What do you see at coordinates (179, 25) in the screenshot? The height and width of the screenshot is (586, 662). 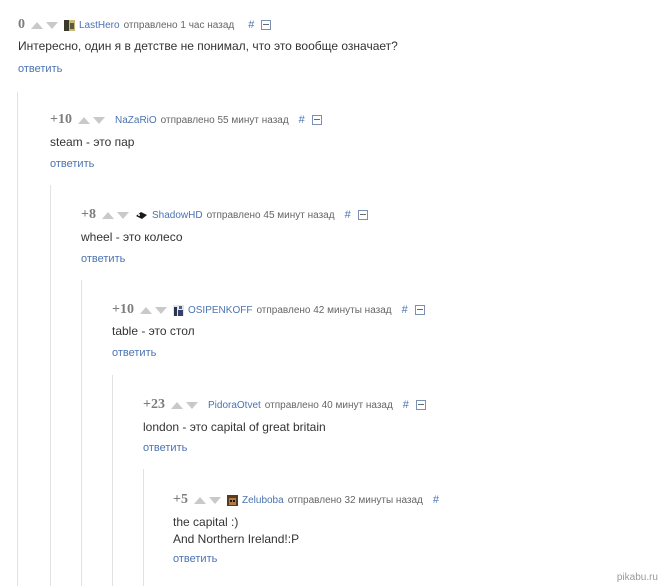 I see `comment-timestamp: отправлено 1 час назад` at bounding box center [179, 25].